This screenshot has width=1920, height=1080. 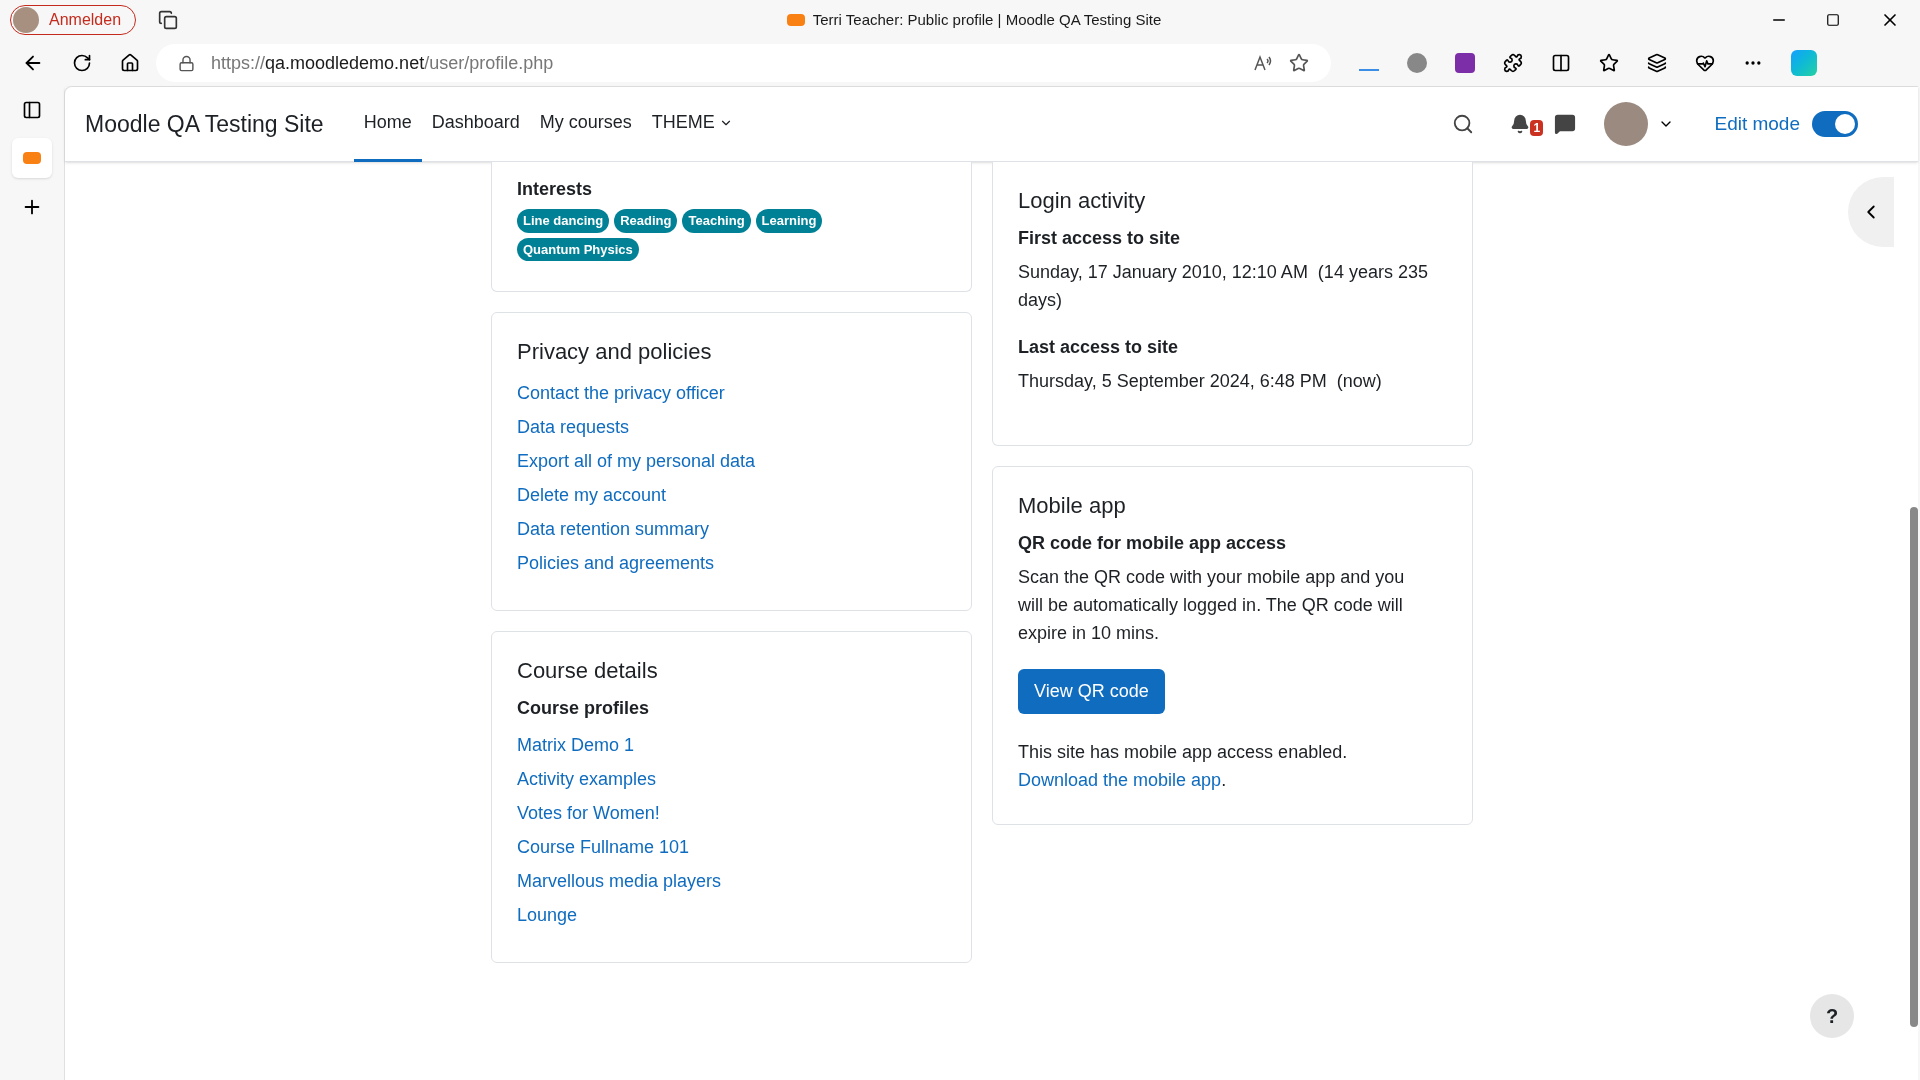 I want to click on split-screen-icon, so click(x=1561, y=63).